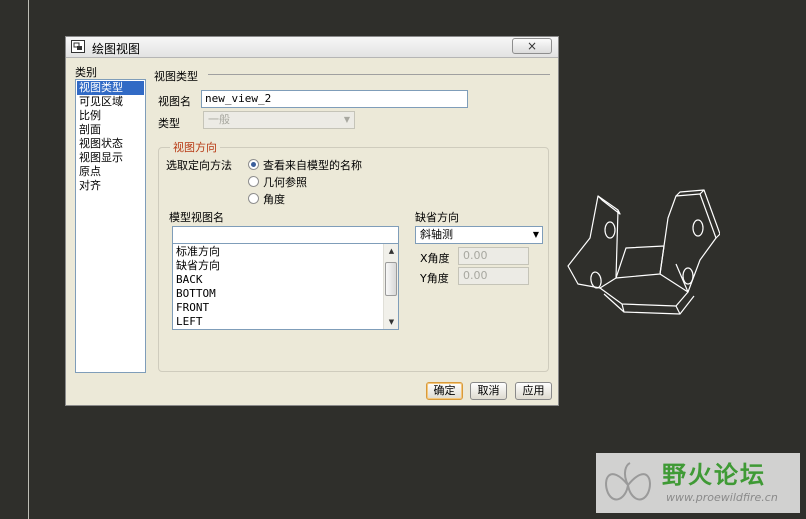 The image size is (806, 519). What do you see at coordinates (444, 391) in the screenshot?
I see `ok-button: 确定` at bounding box center [444, 391].